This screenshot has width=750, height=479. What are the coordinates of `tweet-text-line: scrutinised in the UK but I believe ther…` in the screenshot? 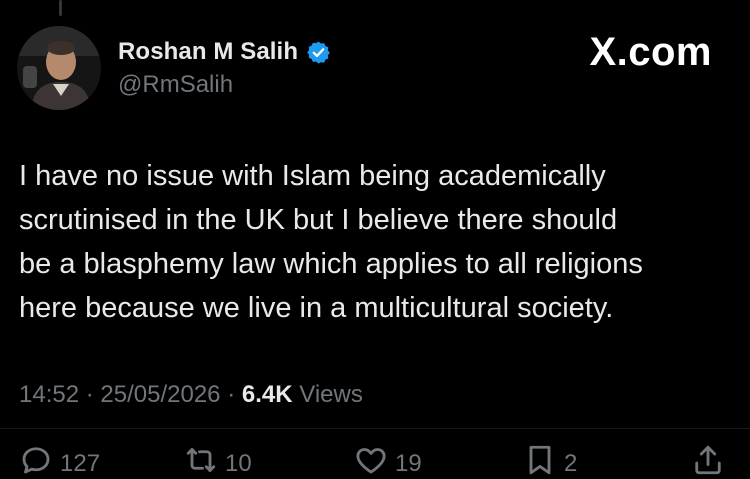 It's located at (318, 220).